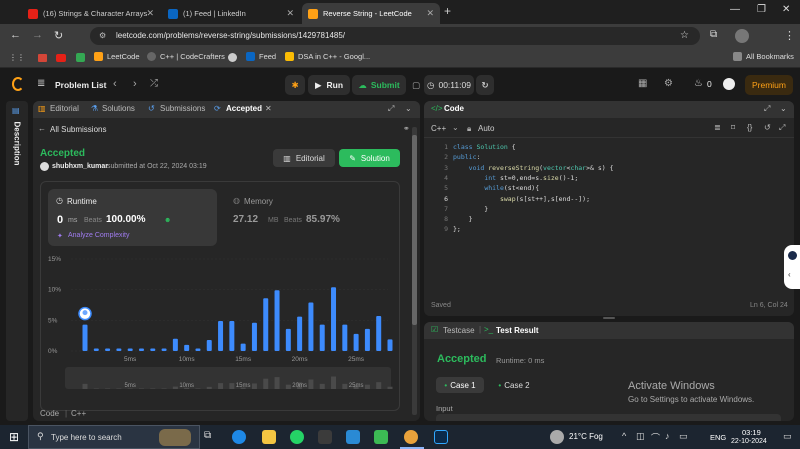  I want to click on close-window-icon: ✕, so click(786, 9).